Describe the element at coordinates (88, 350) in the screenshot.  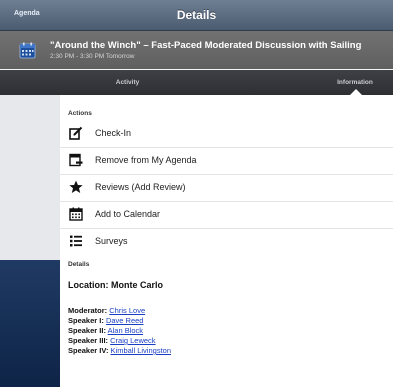
I see `person-role: Speaker IV:` at that location.